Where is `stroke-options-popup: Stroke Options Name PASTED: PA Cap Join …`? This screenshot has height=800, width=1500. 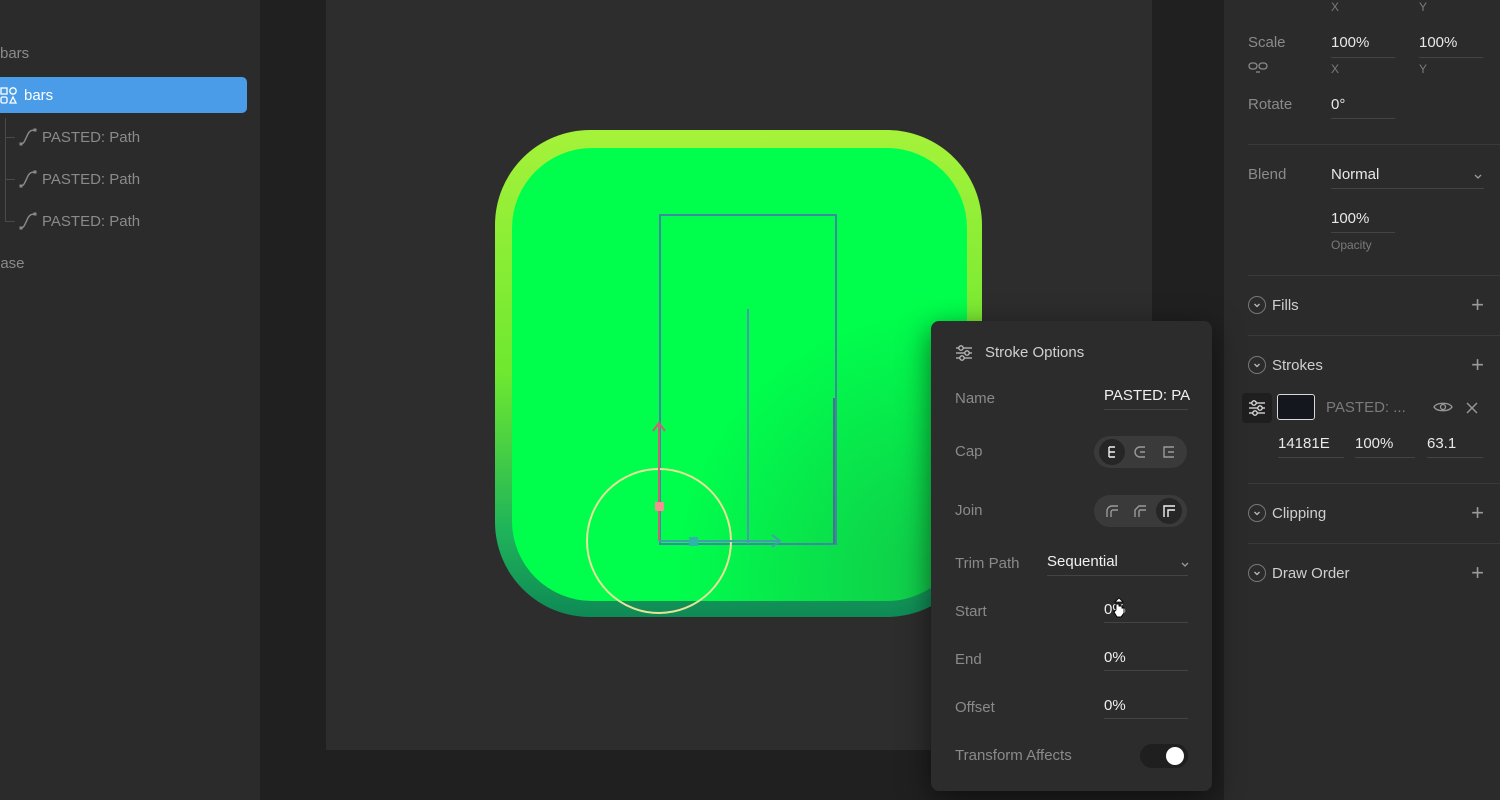 stroke-options-popup: Stroke Options Name PASTED: PA Cap Join … is located at coordinates (1071, 556).